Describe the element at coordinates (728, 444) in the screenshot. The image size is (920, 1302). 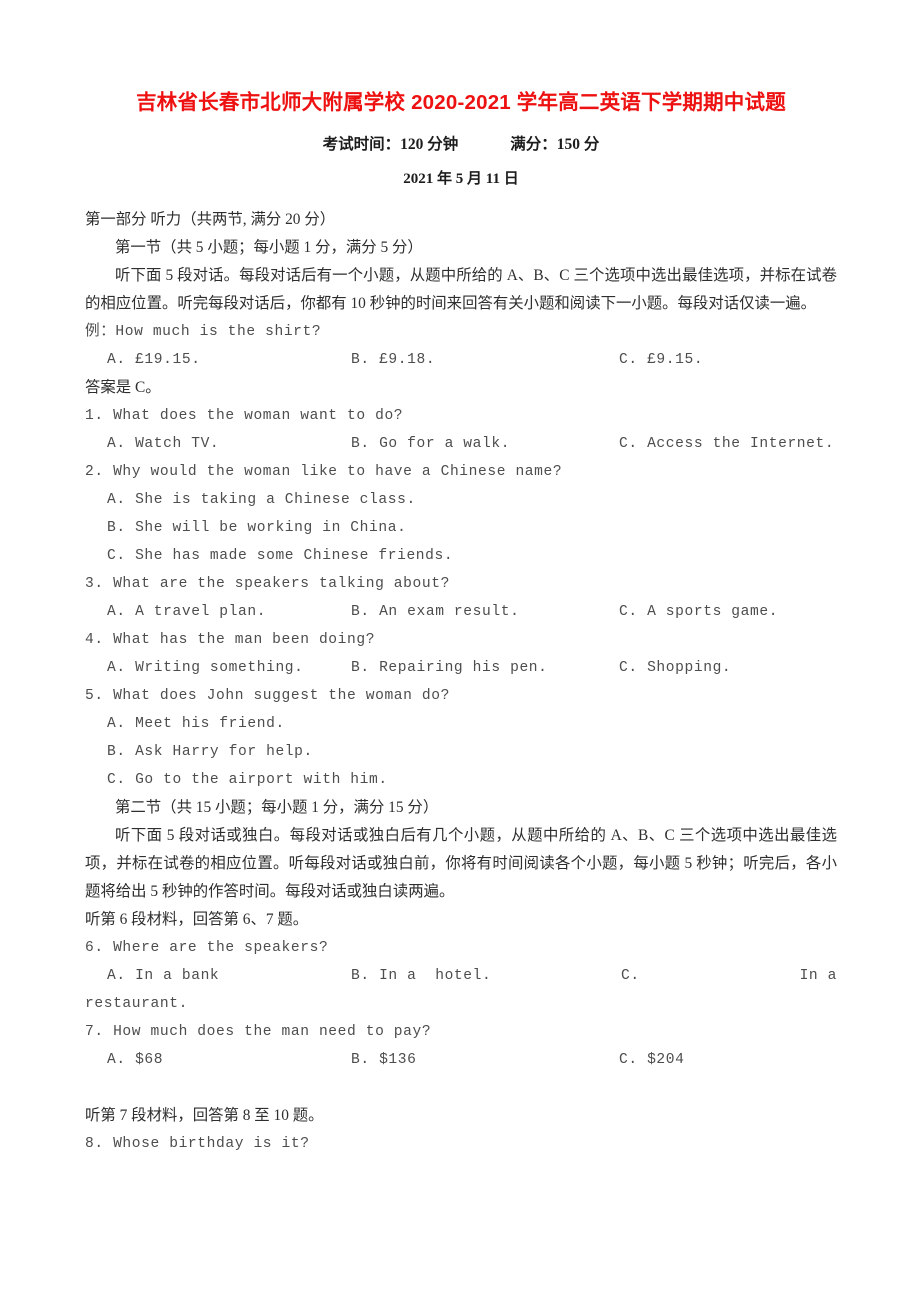
I see `q1-option-c: C. Access the Internet.` at that location.